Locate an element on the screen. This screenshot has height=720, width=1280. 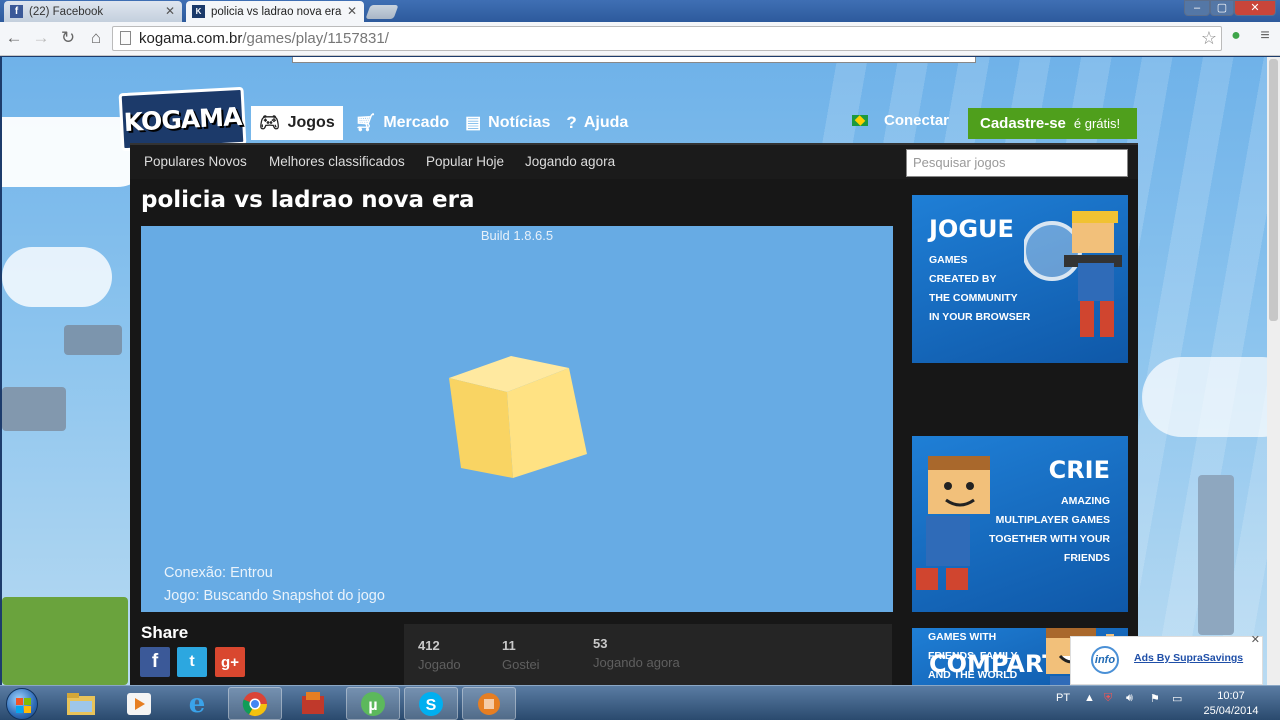
promo-line: FRIENDS, FAMILY, is located at coordinates (974, 656).